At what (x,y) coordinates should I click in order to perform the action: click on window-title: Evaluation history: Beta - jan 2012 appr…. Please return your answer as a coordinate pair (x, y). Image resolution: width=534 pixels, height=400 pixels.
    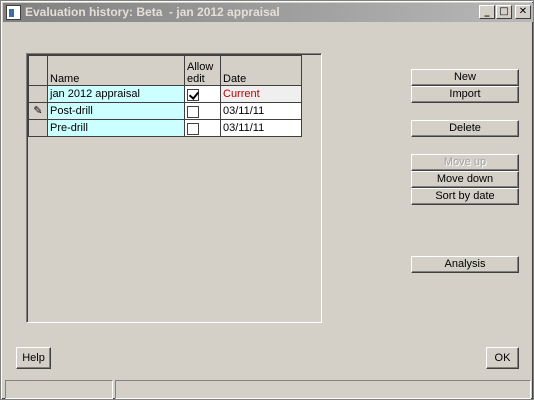
    Looking at the image, I should click on (152, 12).